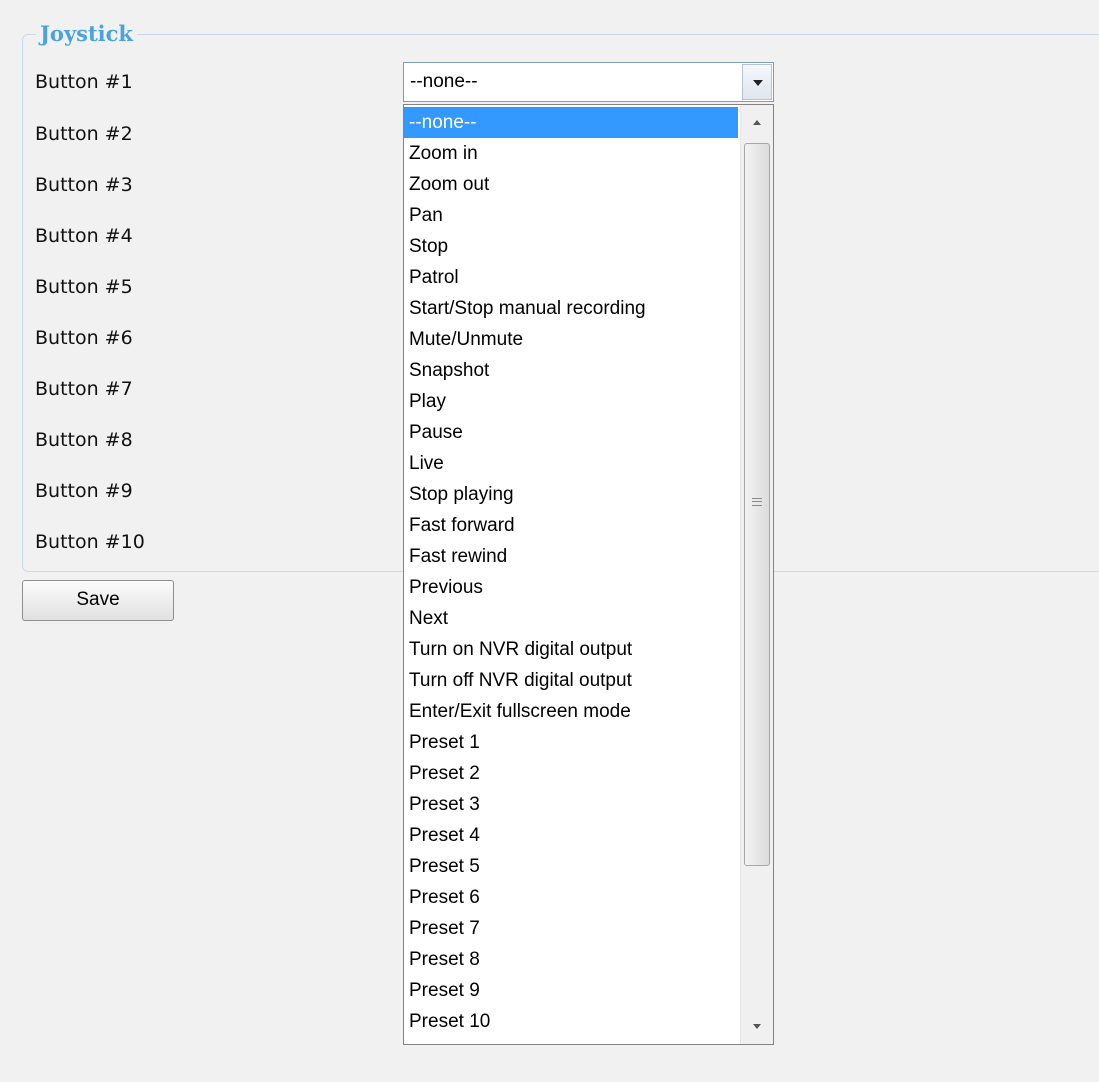  What do you see at coordinates (571, 680) in the screenshot?
I see `dropdown-option: Turn off NVR digital output` at bounding box center [571, 680].